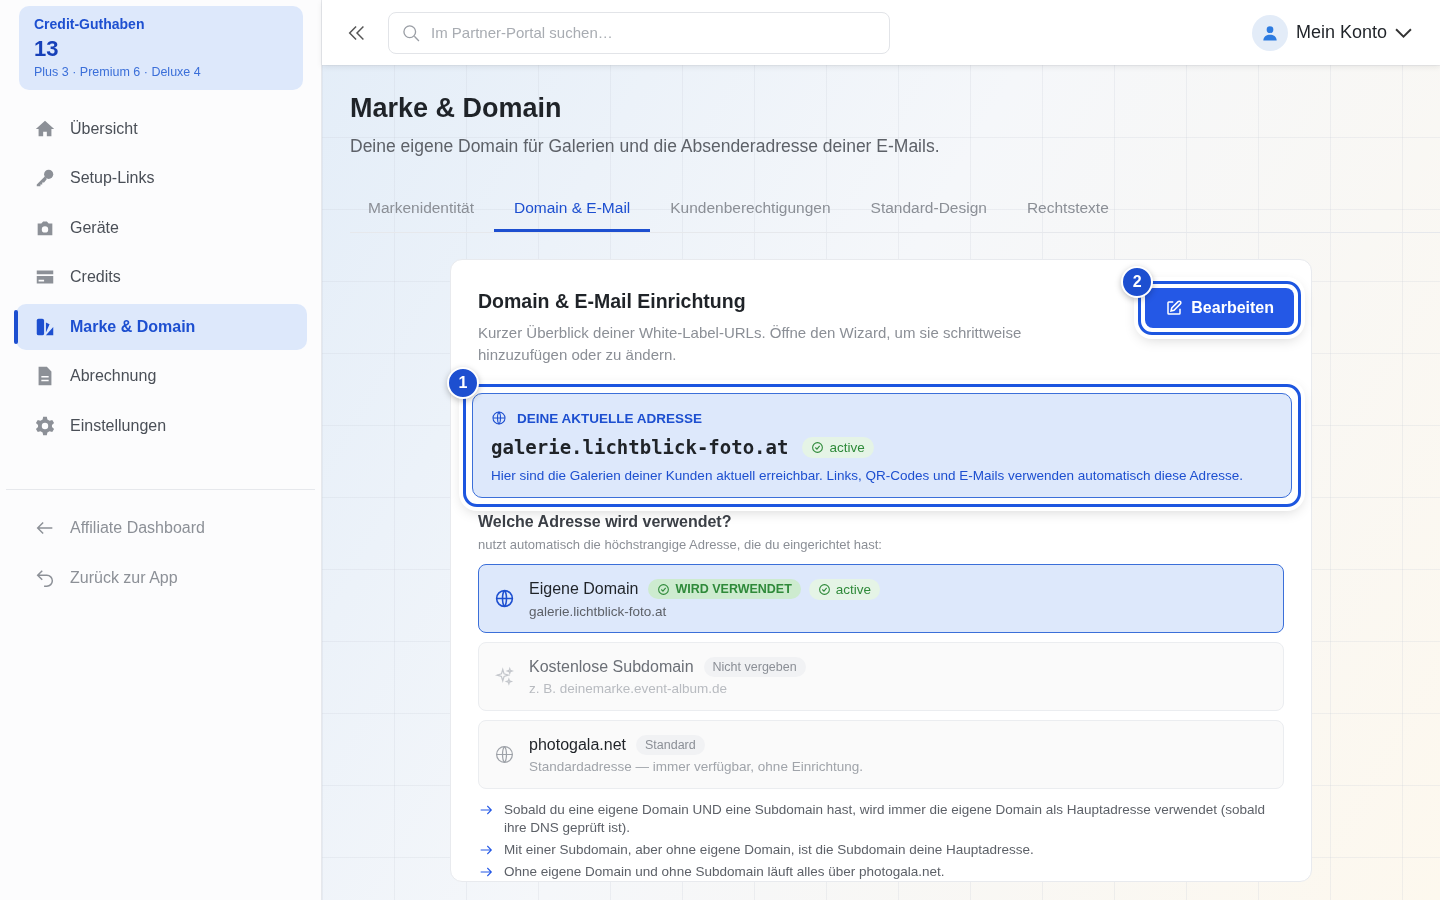  I want to click on avatar-icon, so click(1269, 32).